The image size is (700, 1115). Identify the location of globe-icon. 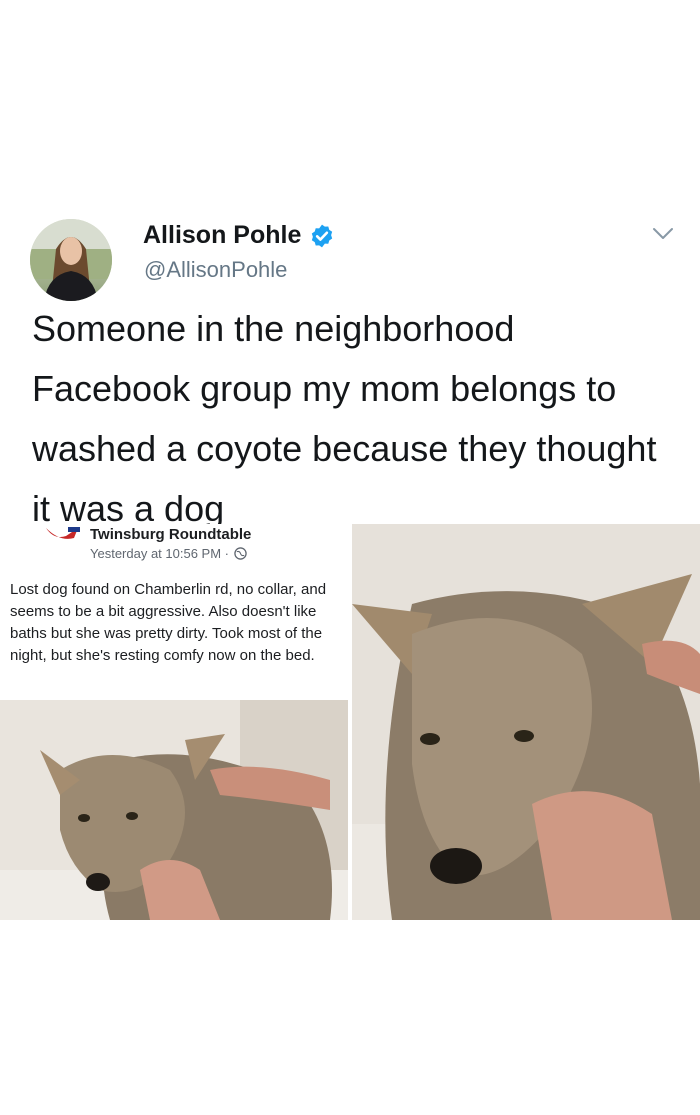
(240, 553).